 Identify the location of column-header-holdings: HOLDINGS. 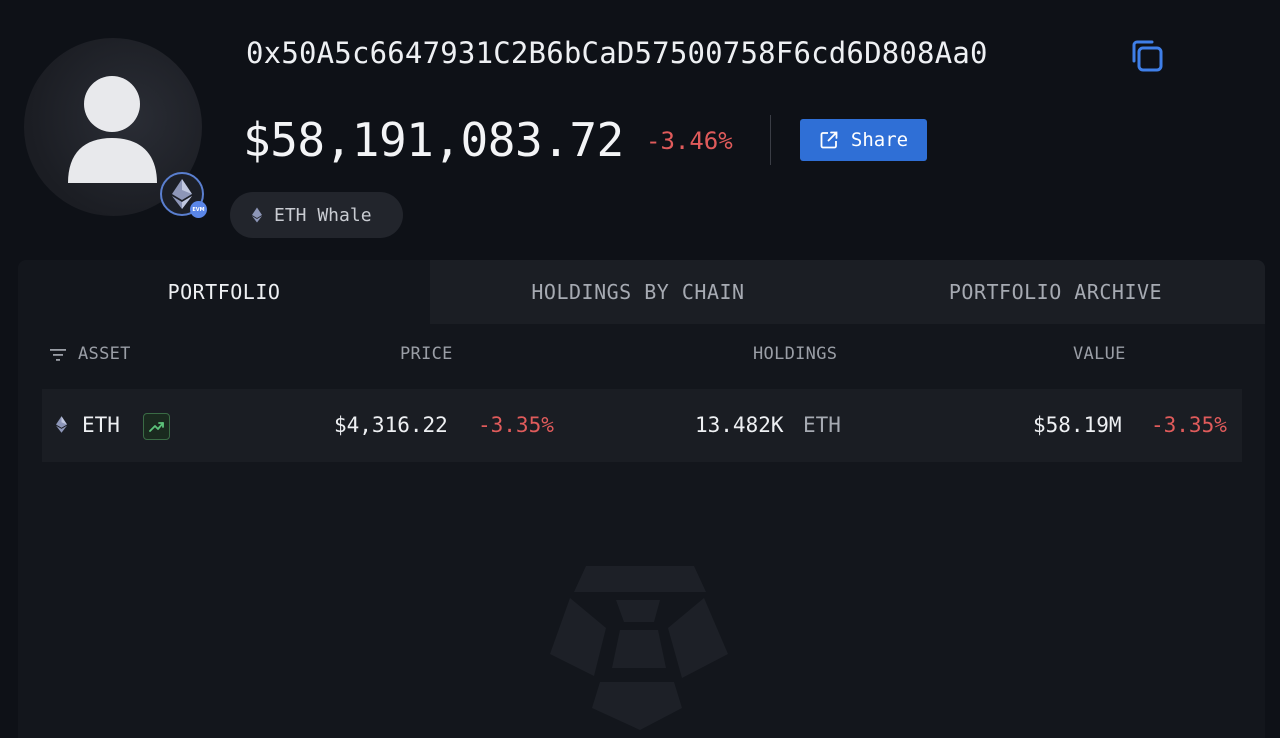
(795, 354).